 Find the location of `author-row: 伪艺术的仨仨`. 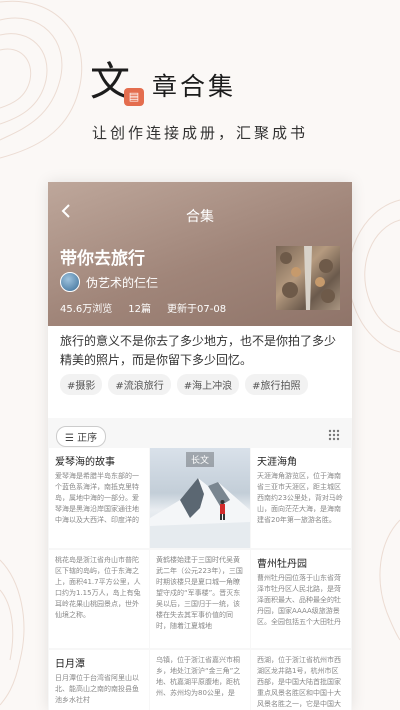

author-row: 伪艺术的仨仨 is located at coordinates (109, 282).